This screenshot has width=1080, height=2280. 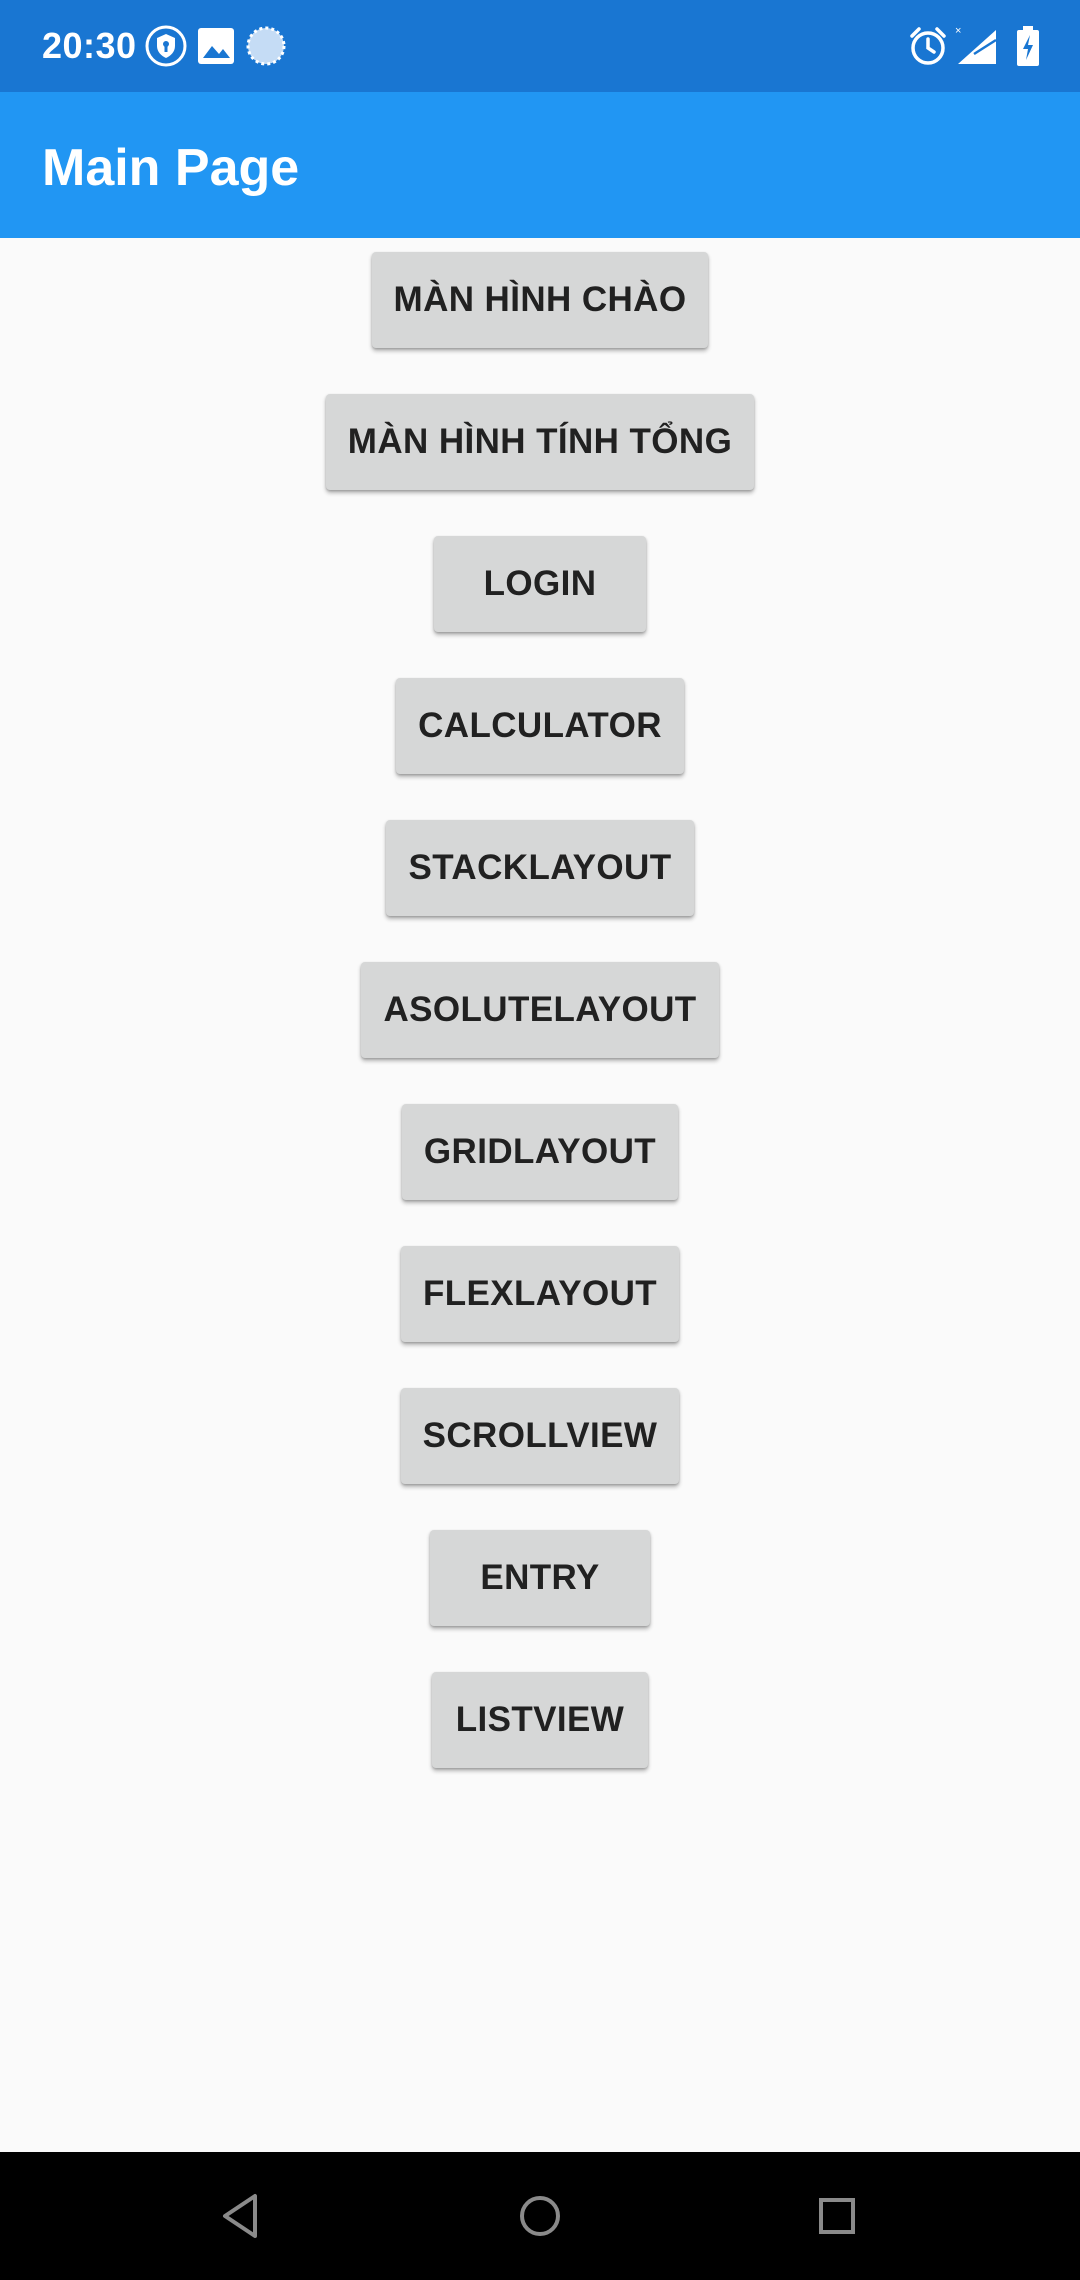 I want to click on man-hinh-tinh-tong-button: MÀN HÌNH TÍNH TỔNG, so click(x=540, y=442).